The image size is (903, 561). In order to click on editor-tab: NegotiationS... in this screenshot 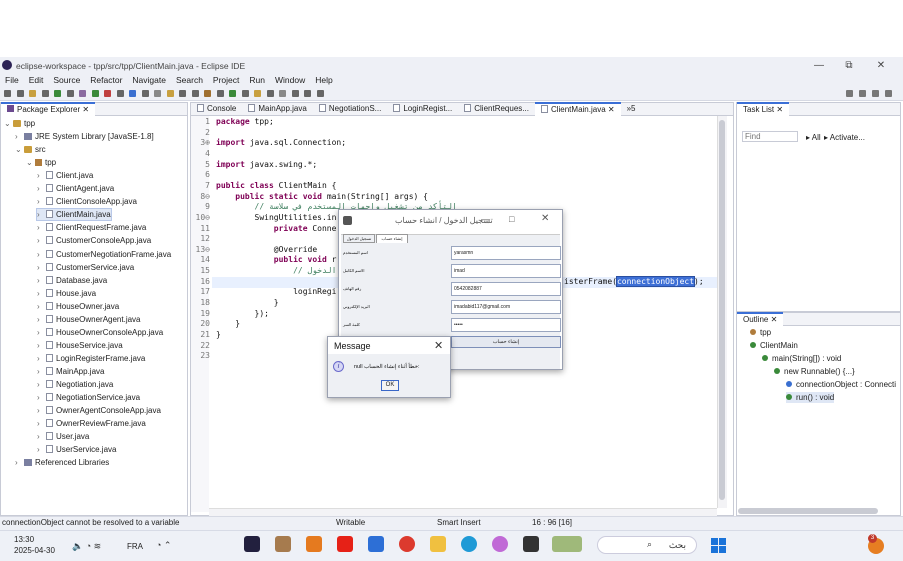, I will do `click(350, 109)`.